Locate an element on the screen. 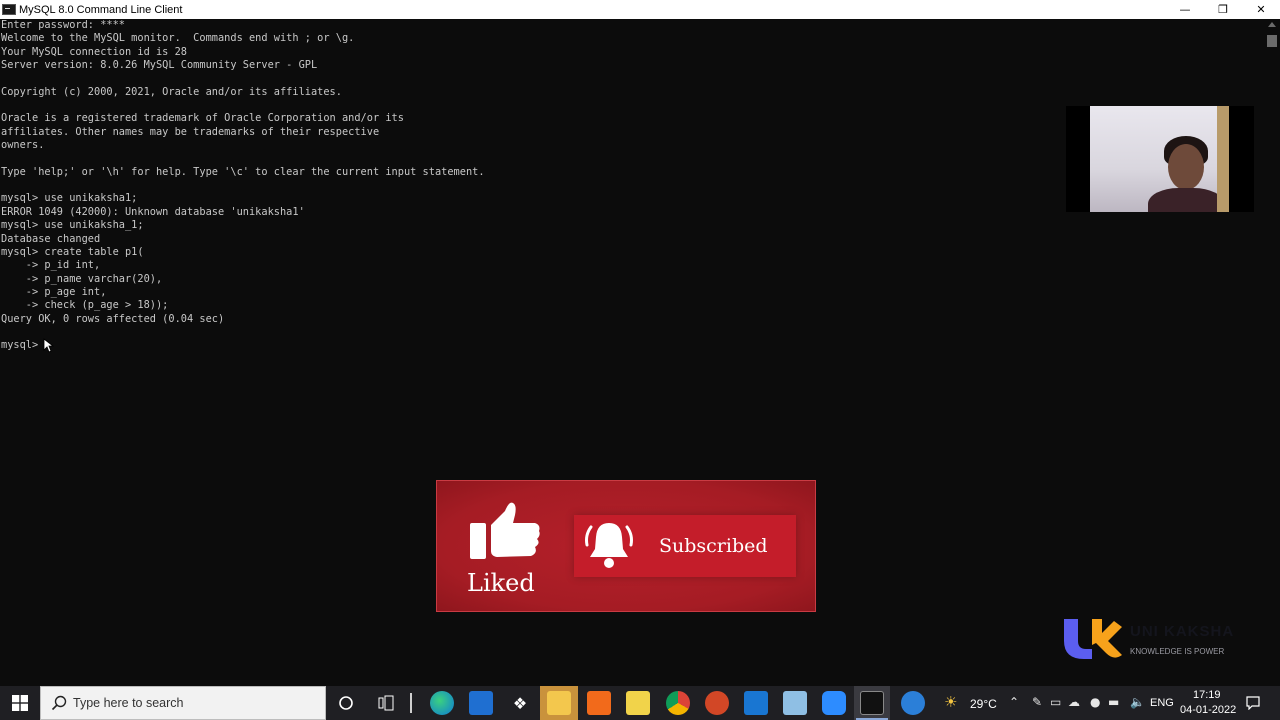 The width and height of the screenshot is (1280, 720). close-icon: ✕ is located at coordinates (1261, 9).